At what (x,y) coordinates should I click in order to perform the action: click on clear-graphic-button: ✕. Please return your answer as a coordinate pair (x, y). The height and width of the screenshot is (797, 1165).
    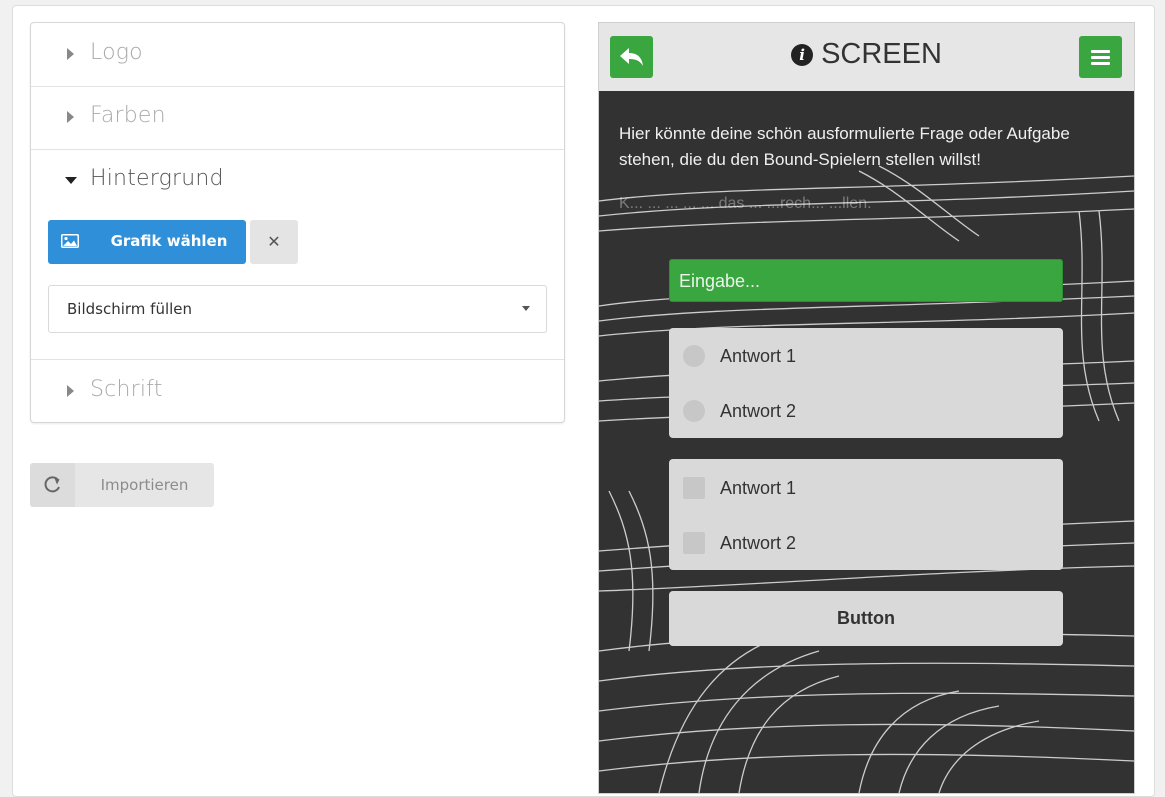
    Looking at the image, I should click on (274, 242).